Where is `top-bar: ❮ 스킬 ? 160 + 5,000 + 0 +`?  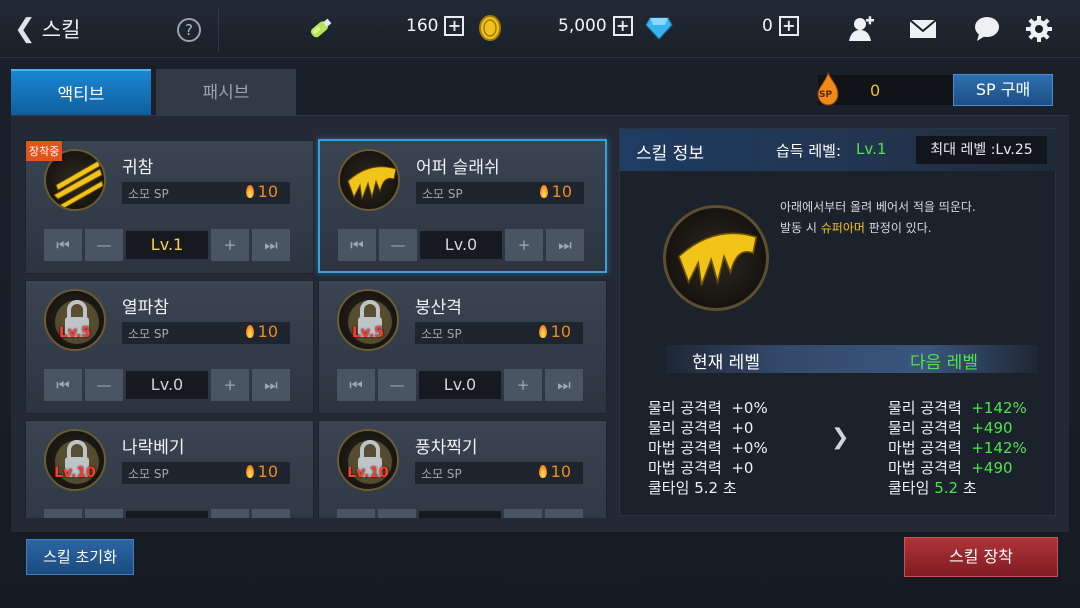
top-bar: ❮ 스킬 ? 160 + 5,000 + 0 + is located at coordinates (540, 29).